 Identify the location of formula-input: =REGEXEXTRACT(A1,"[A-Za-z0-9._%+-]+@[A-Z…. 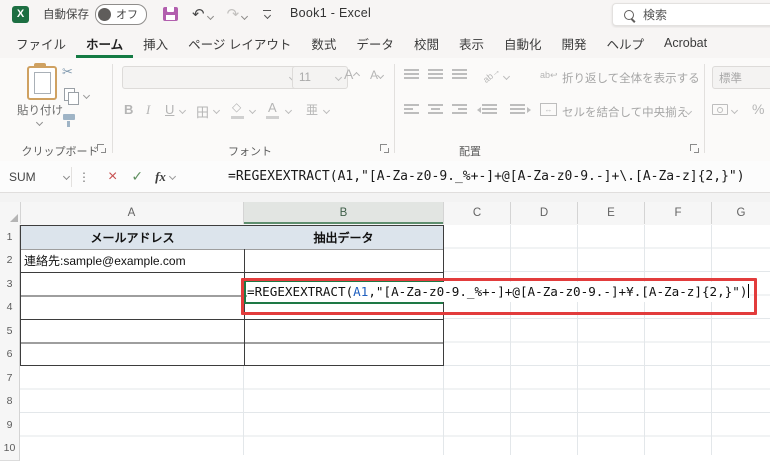
(486, 176).